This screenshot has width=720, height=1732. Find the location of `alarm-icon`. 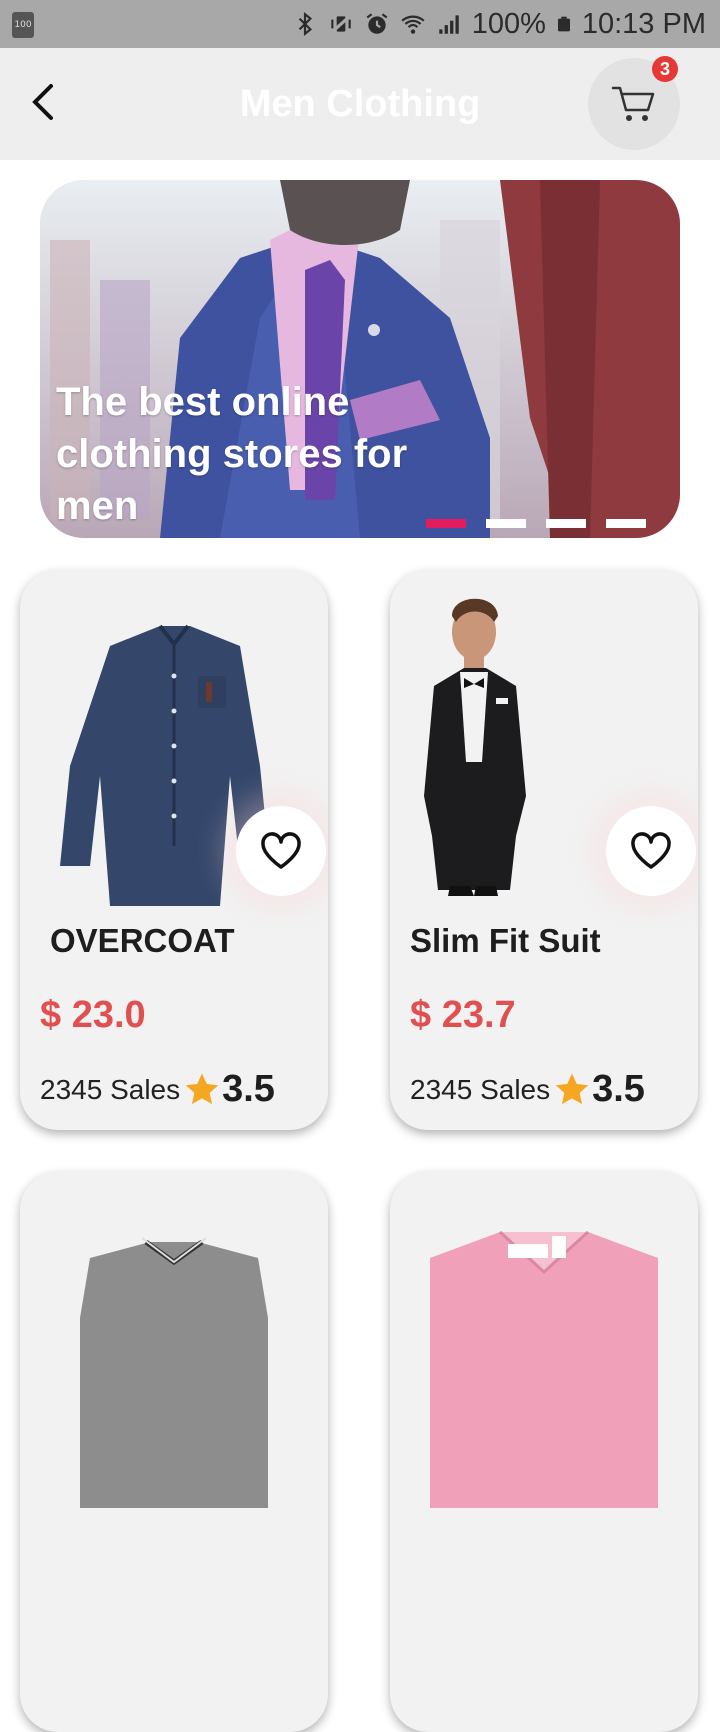

alarm-icon is located at coordinates (377, 23).